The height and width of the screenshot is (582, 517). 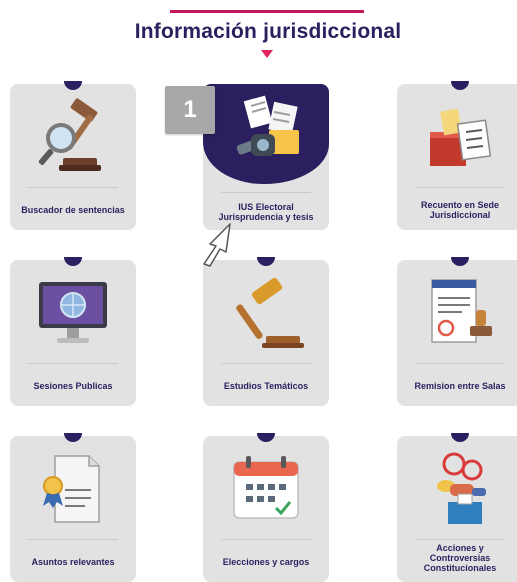 What do you see at coordinates (69, 134) in the screenshot?
I see `gavel-magnifier-icon` at bounding box center [69, 134].